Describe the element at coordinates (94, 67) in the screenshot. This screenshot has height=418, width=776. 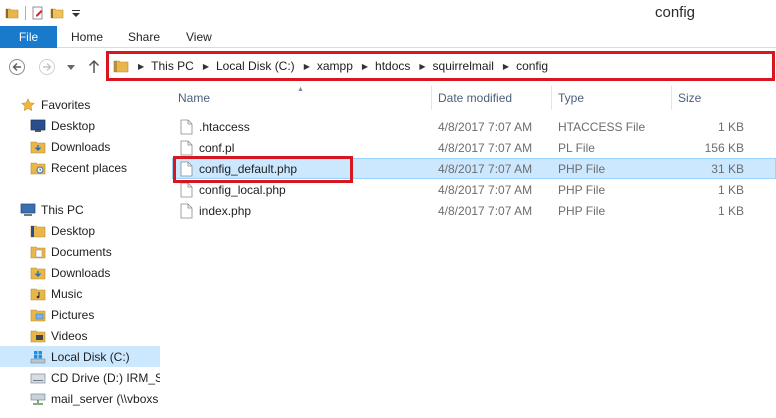
I see `up-icon` at that location.